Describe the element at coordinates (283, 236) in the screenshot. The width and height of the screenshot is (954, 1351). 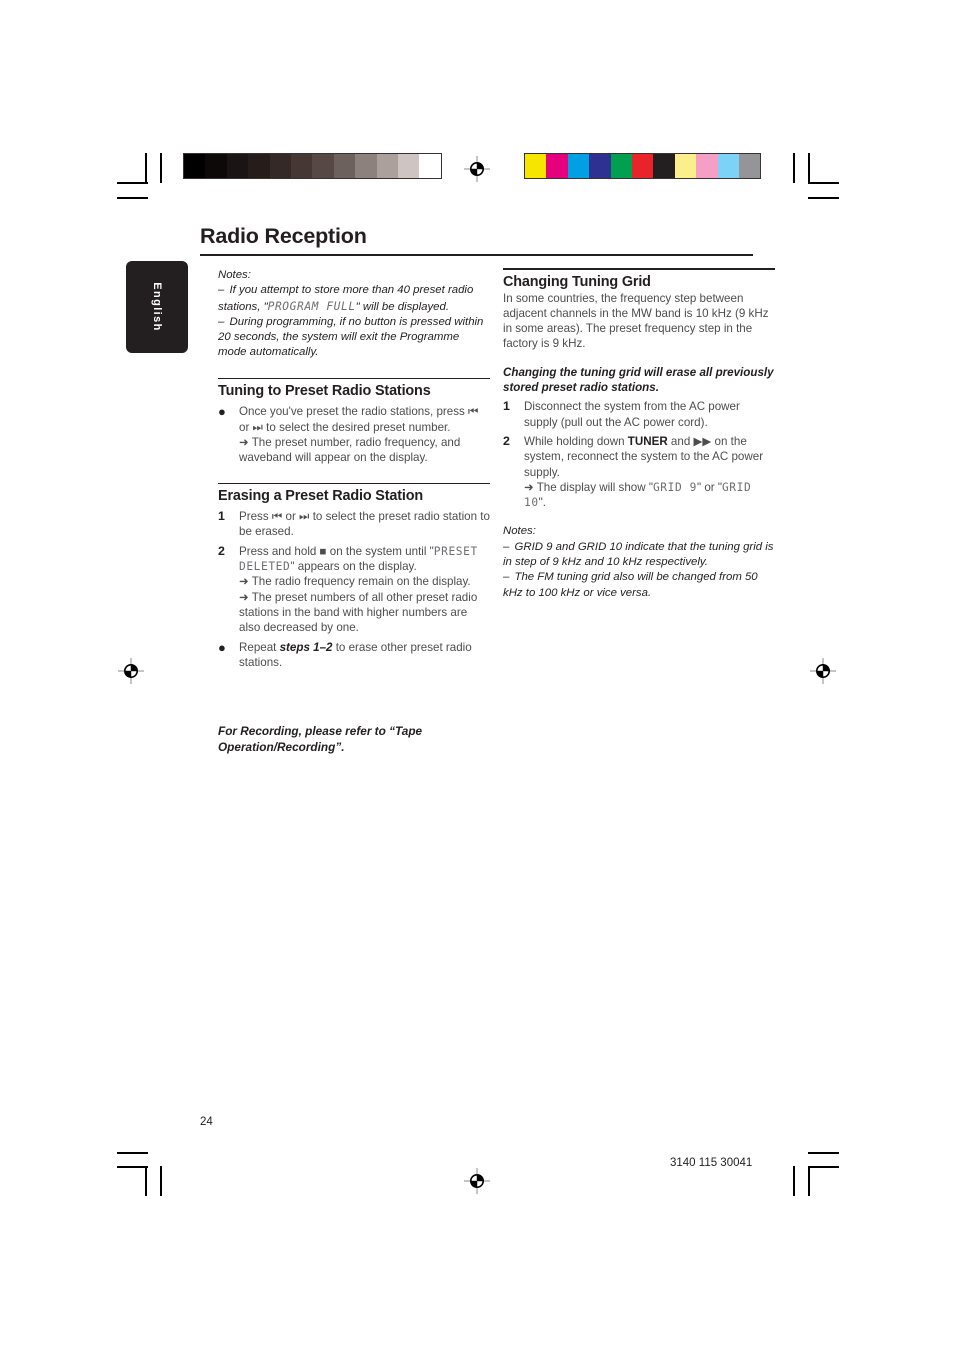
I see `page-title: Radio Reception` at that location.